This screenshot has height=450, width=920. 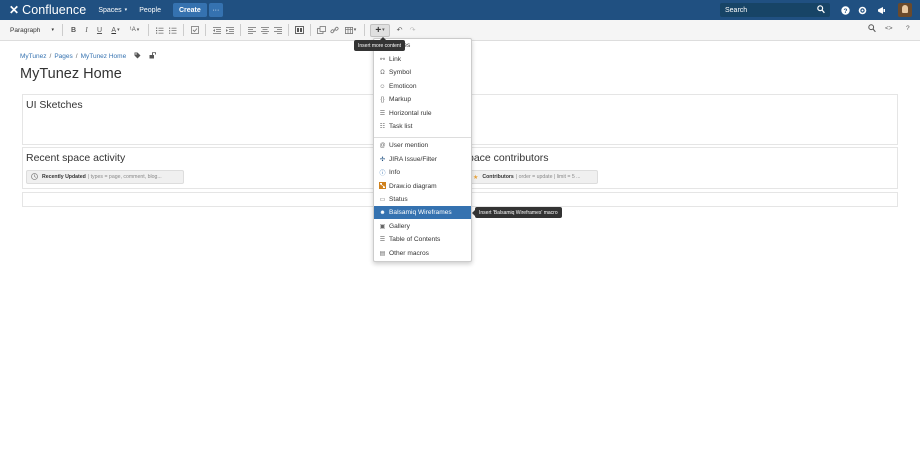 What do you see at coordinates (775, 10) in the screenshot?
I see `search-input: Search` at bounding box center [775, 10].